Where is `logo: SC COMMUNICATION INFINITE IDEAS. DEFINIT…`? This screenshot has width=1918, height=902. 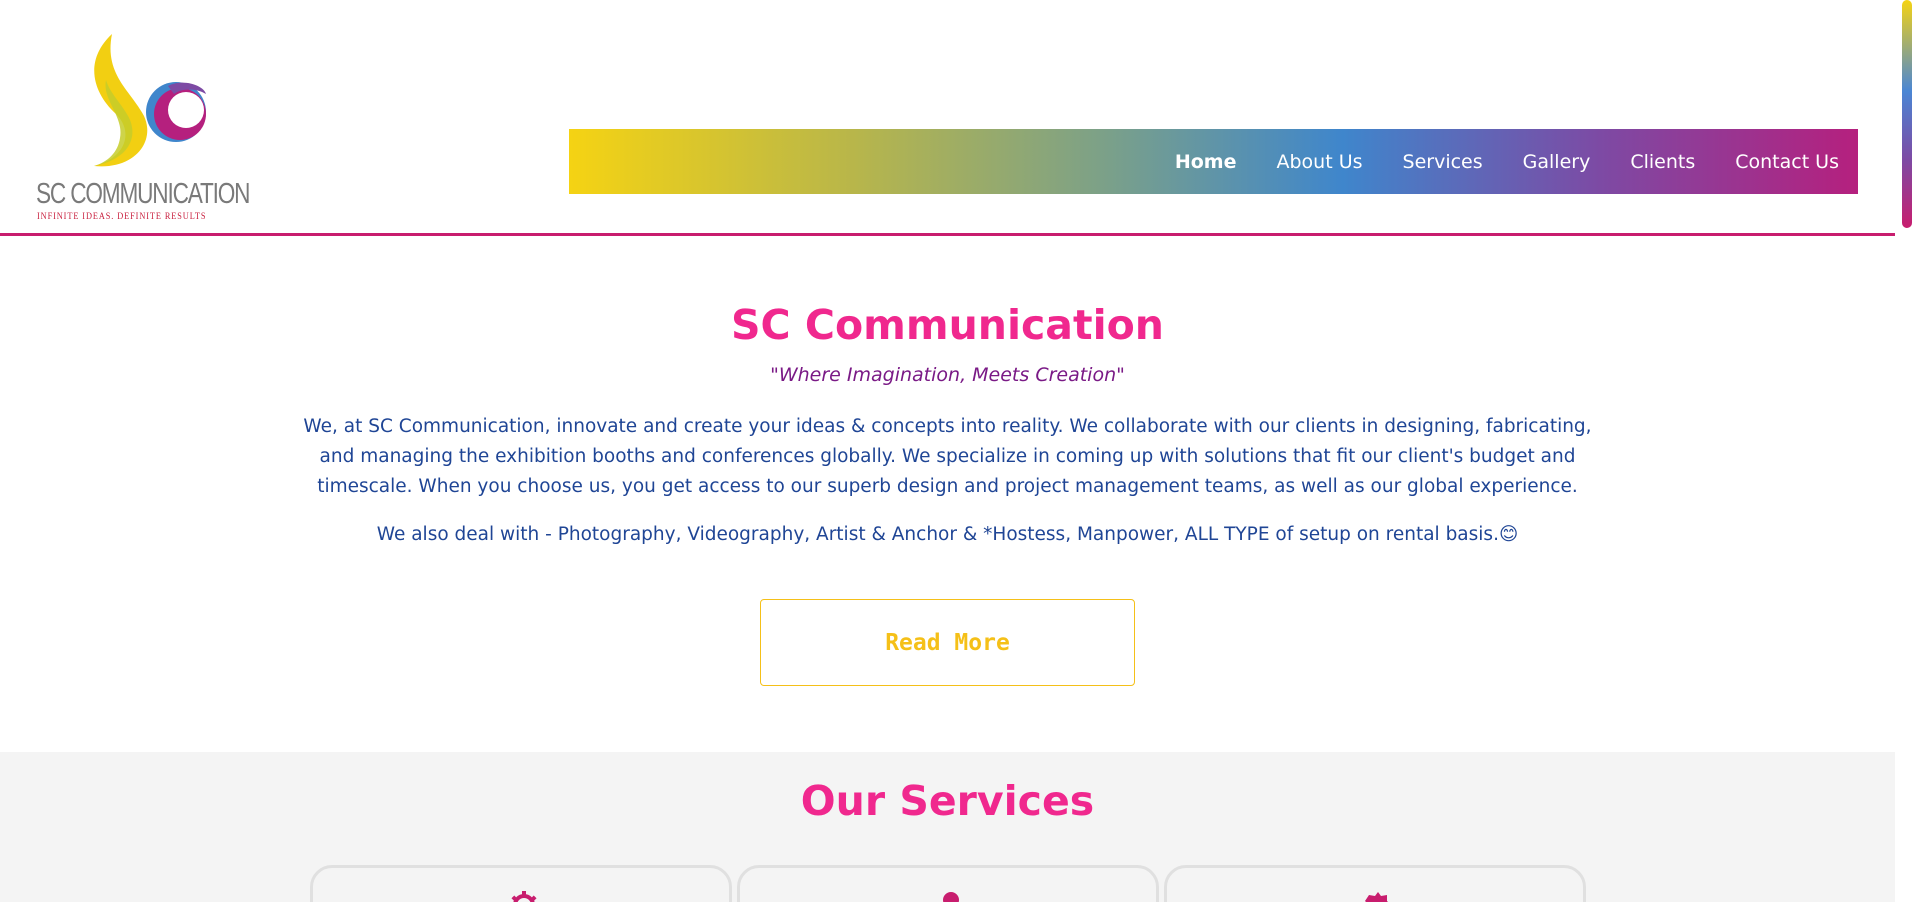 logo: SC COMMUNICATION INFINITE IDEAS. DEFINIT… is located at coordinates (142, 128).